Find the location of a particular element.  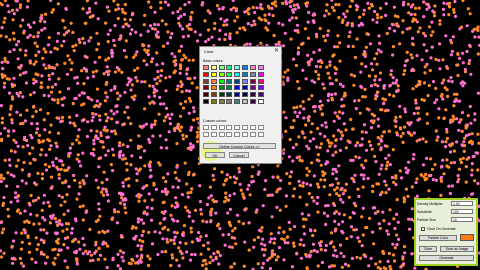

particle-size-input: 10 is located at coordinates (462, 219).